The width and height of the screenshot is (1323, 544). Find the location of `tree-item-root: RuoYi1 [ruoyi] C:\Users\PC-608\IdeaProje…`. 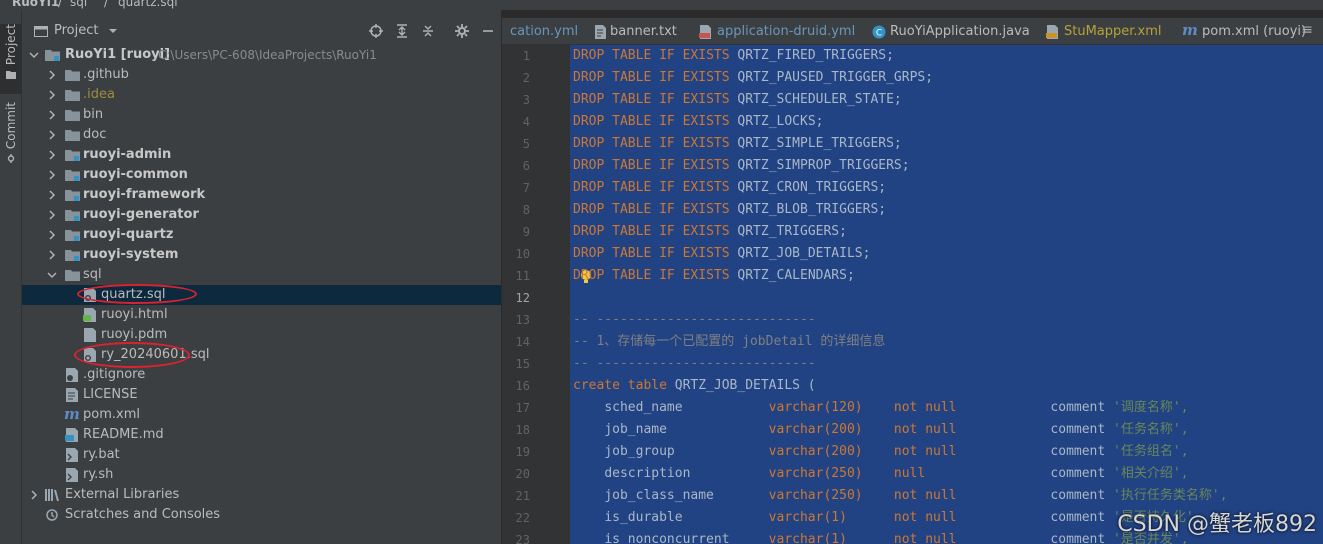

tree-item-root: RuoYi1 [ruoyi] C:\Users\PC-608\IdeaProje… is located at coordinates (261, 55).